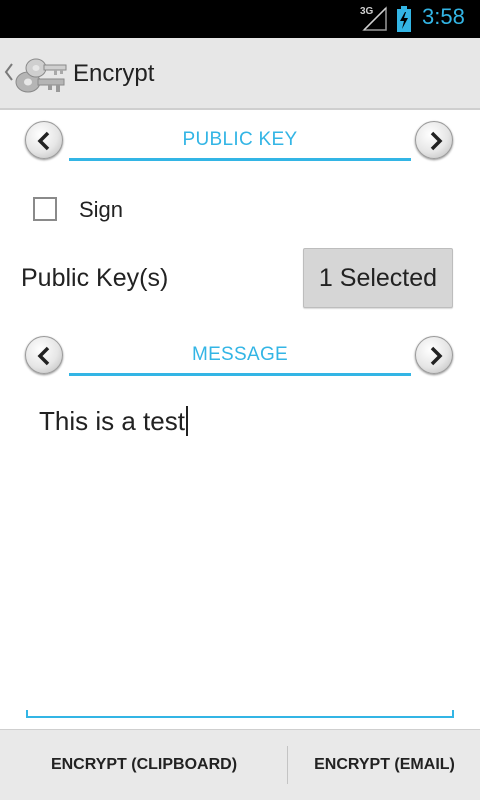  What do you see at coordinates (95, 278) in the screenshot?
I see `public-keys-label: Public Key(s)` at bounding box center [95, 278].